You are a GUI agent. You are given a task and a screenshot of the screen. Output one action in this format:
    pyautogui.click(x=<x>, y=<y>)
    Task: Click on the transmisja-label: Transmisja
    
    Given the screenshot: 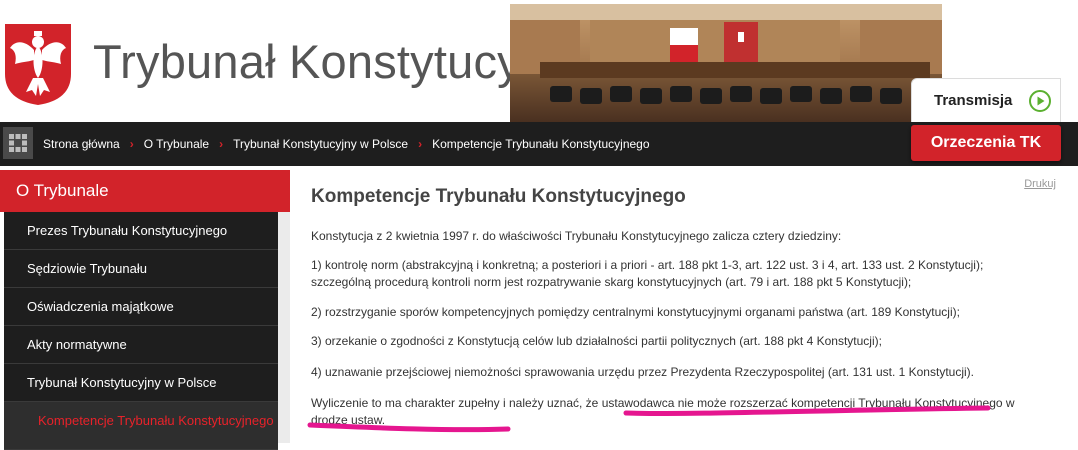 What is the action you would take?
    pyautogui.click(x=973, y=100)
    